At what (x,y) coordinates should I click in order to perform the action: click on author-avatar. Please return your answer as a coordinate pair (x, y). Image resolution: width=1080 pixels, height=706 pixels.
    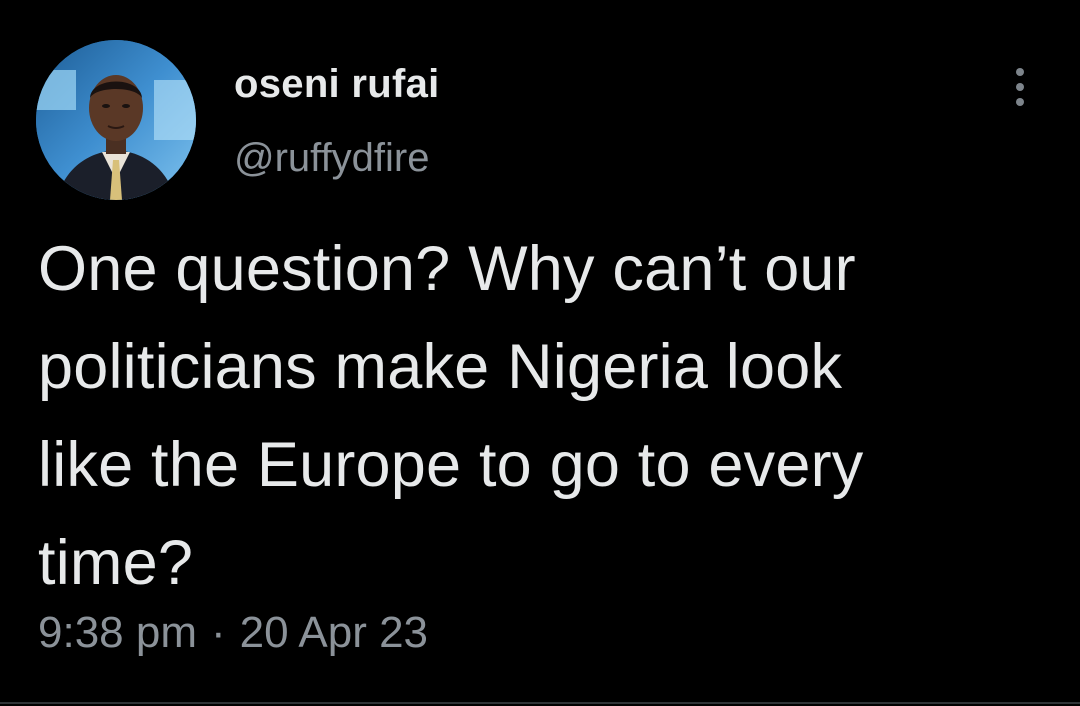
    Looking at the image, I should click on (116, 120).